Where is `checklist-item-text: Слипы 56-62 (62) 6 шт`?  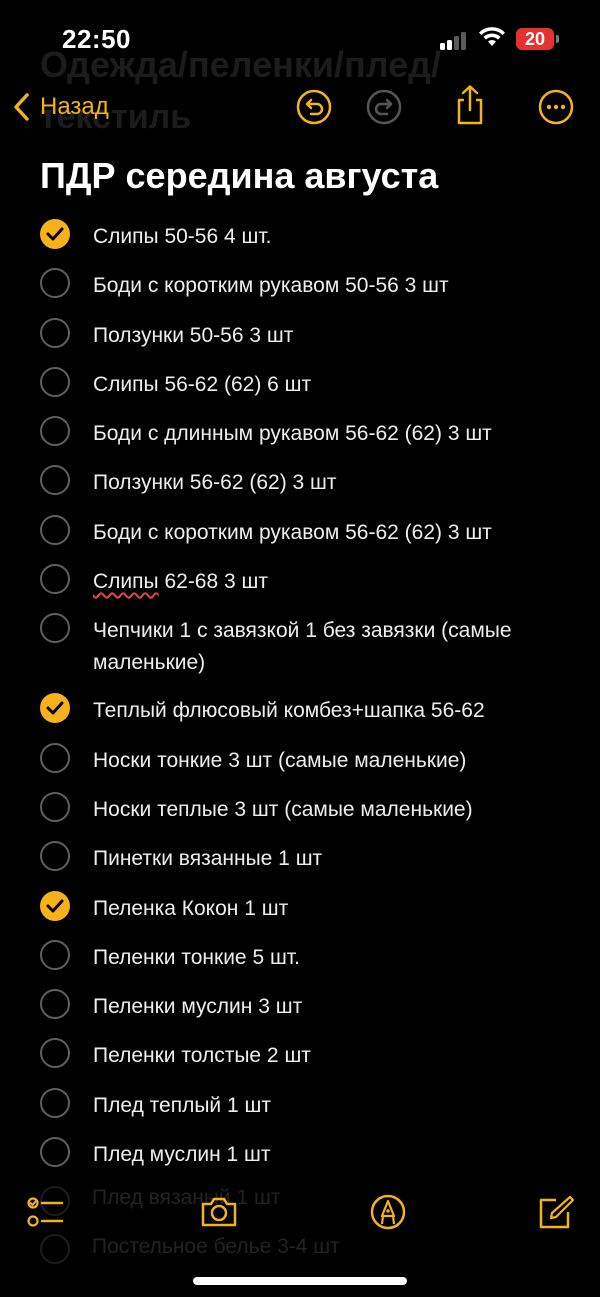 checklist-item-text: Слипы 56-62 (62) 6 шт is located at coordinates (202, 385).